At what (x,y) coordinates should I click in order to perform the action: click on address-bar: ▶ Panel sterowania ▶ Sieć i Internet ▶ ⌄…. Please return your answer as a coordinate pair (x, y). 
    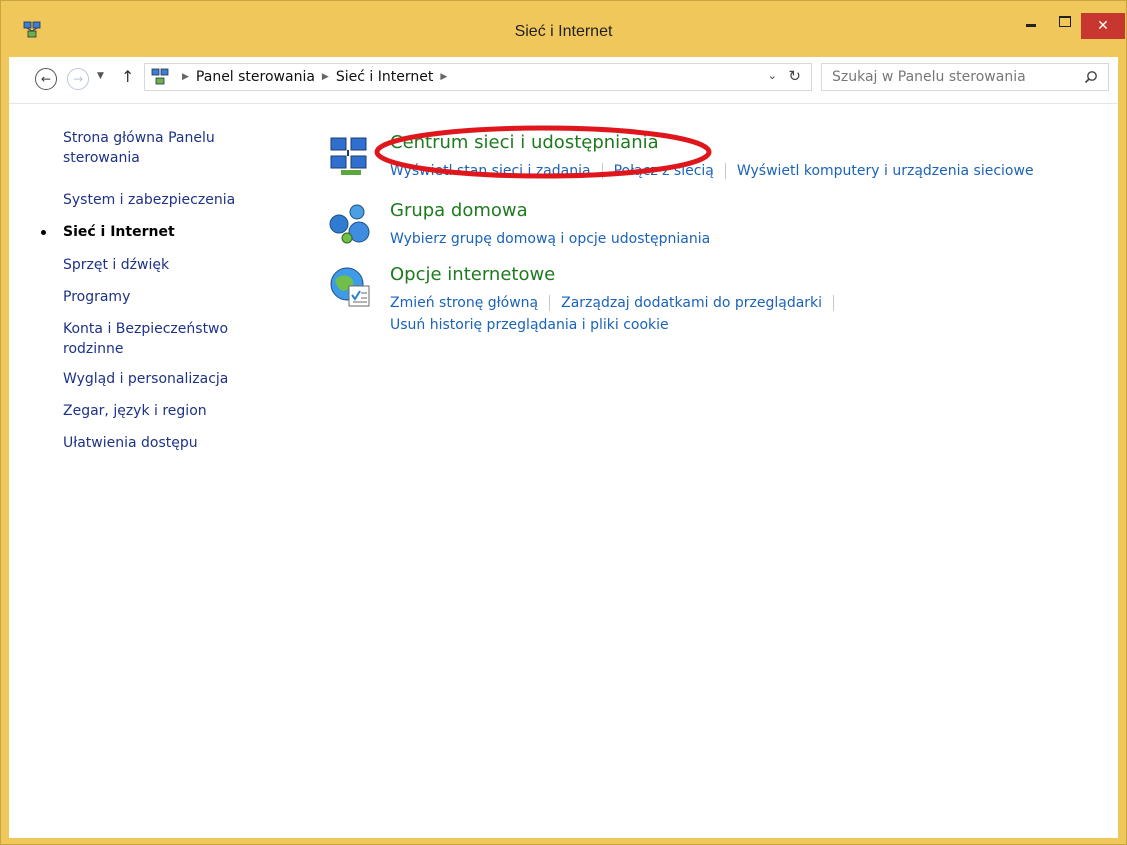
    Looking at the image, I should click on (478, 77).